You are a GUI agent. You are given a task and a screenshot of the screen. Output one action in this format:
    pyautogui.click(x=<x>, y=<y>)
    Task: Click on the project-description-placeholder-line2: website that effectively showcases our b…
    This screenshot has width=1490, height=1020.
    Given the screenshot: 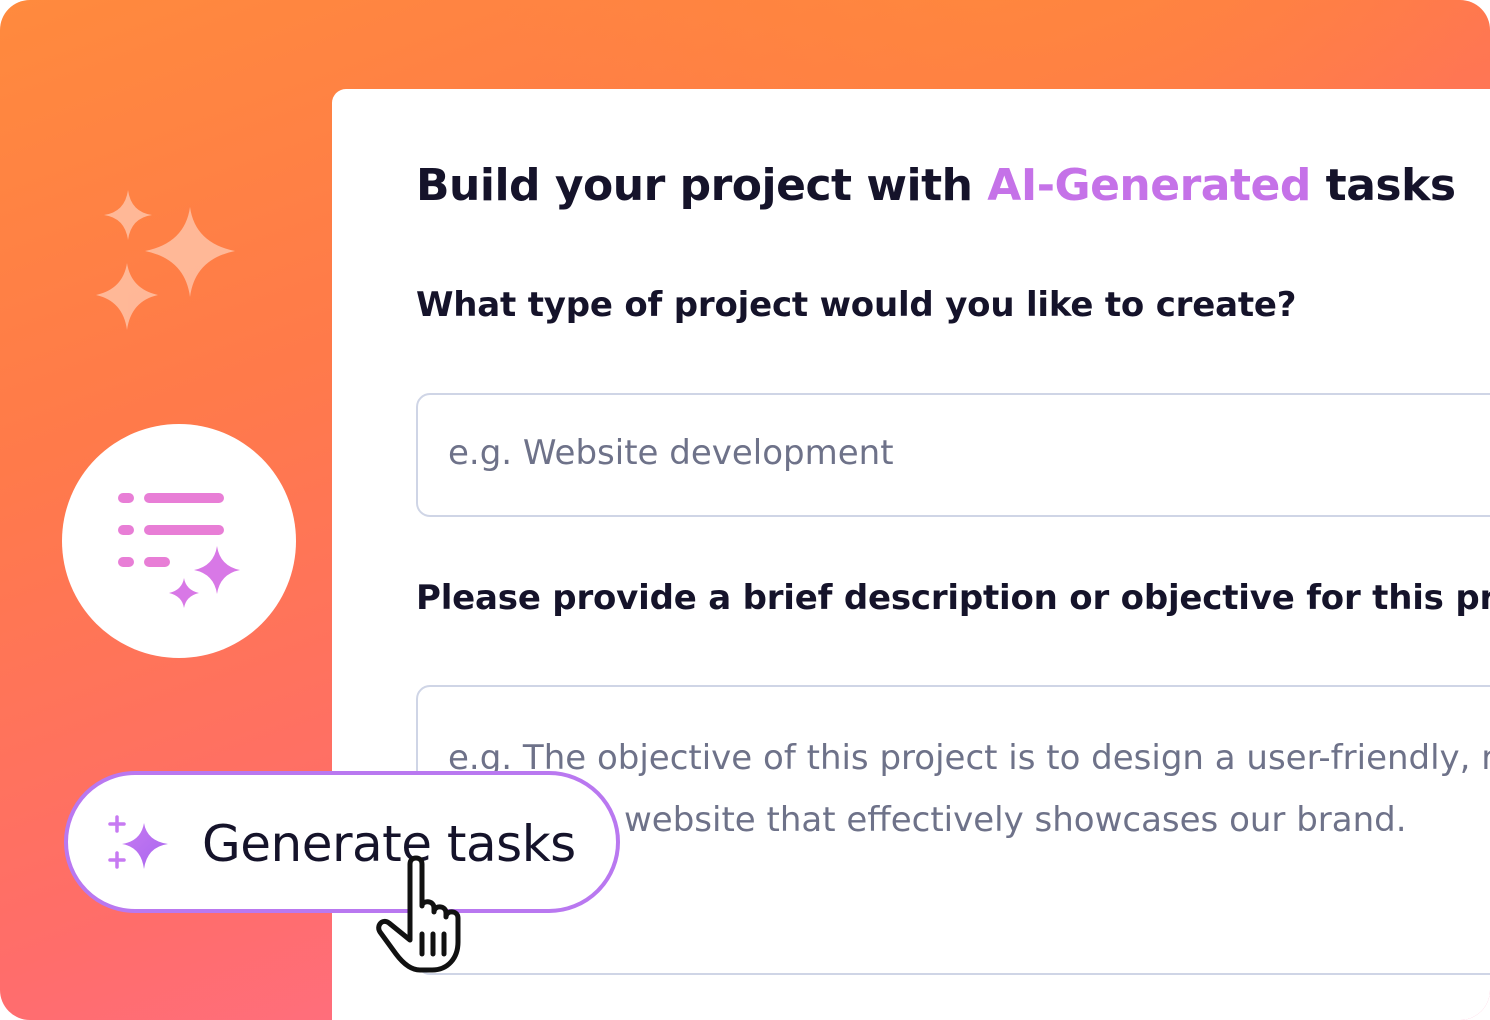 What is the action you would take?
    pyautogui.click(x=1015, y=820)
    